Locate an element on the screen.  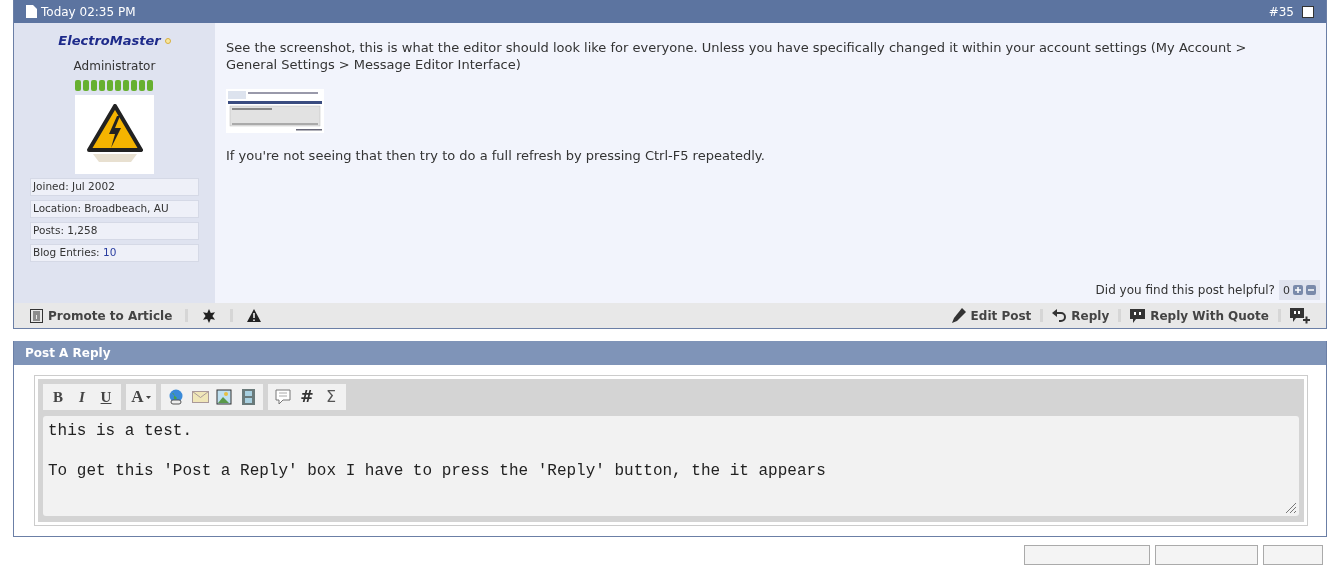
action-link: Reply With Quote is located at coordinates (1199, 315).